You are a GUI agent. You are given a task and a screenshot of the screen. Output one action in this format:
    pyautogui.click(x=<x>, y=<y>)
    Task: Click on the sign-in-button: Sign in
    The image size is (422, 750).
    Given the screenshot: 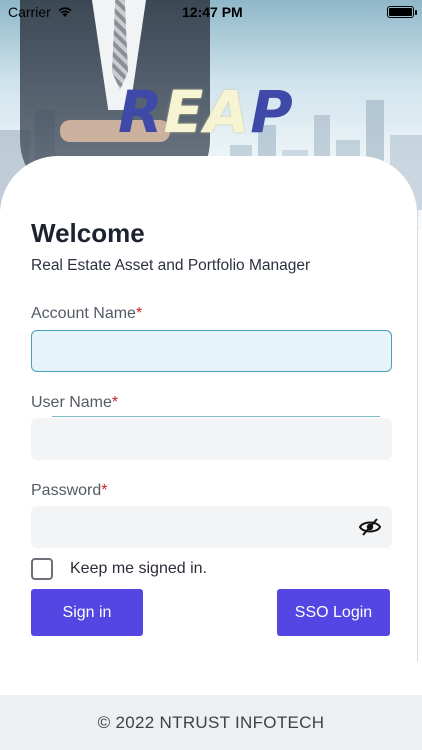 What is the action you would take?
    pyautogui.click(x=87, y=612)
    